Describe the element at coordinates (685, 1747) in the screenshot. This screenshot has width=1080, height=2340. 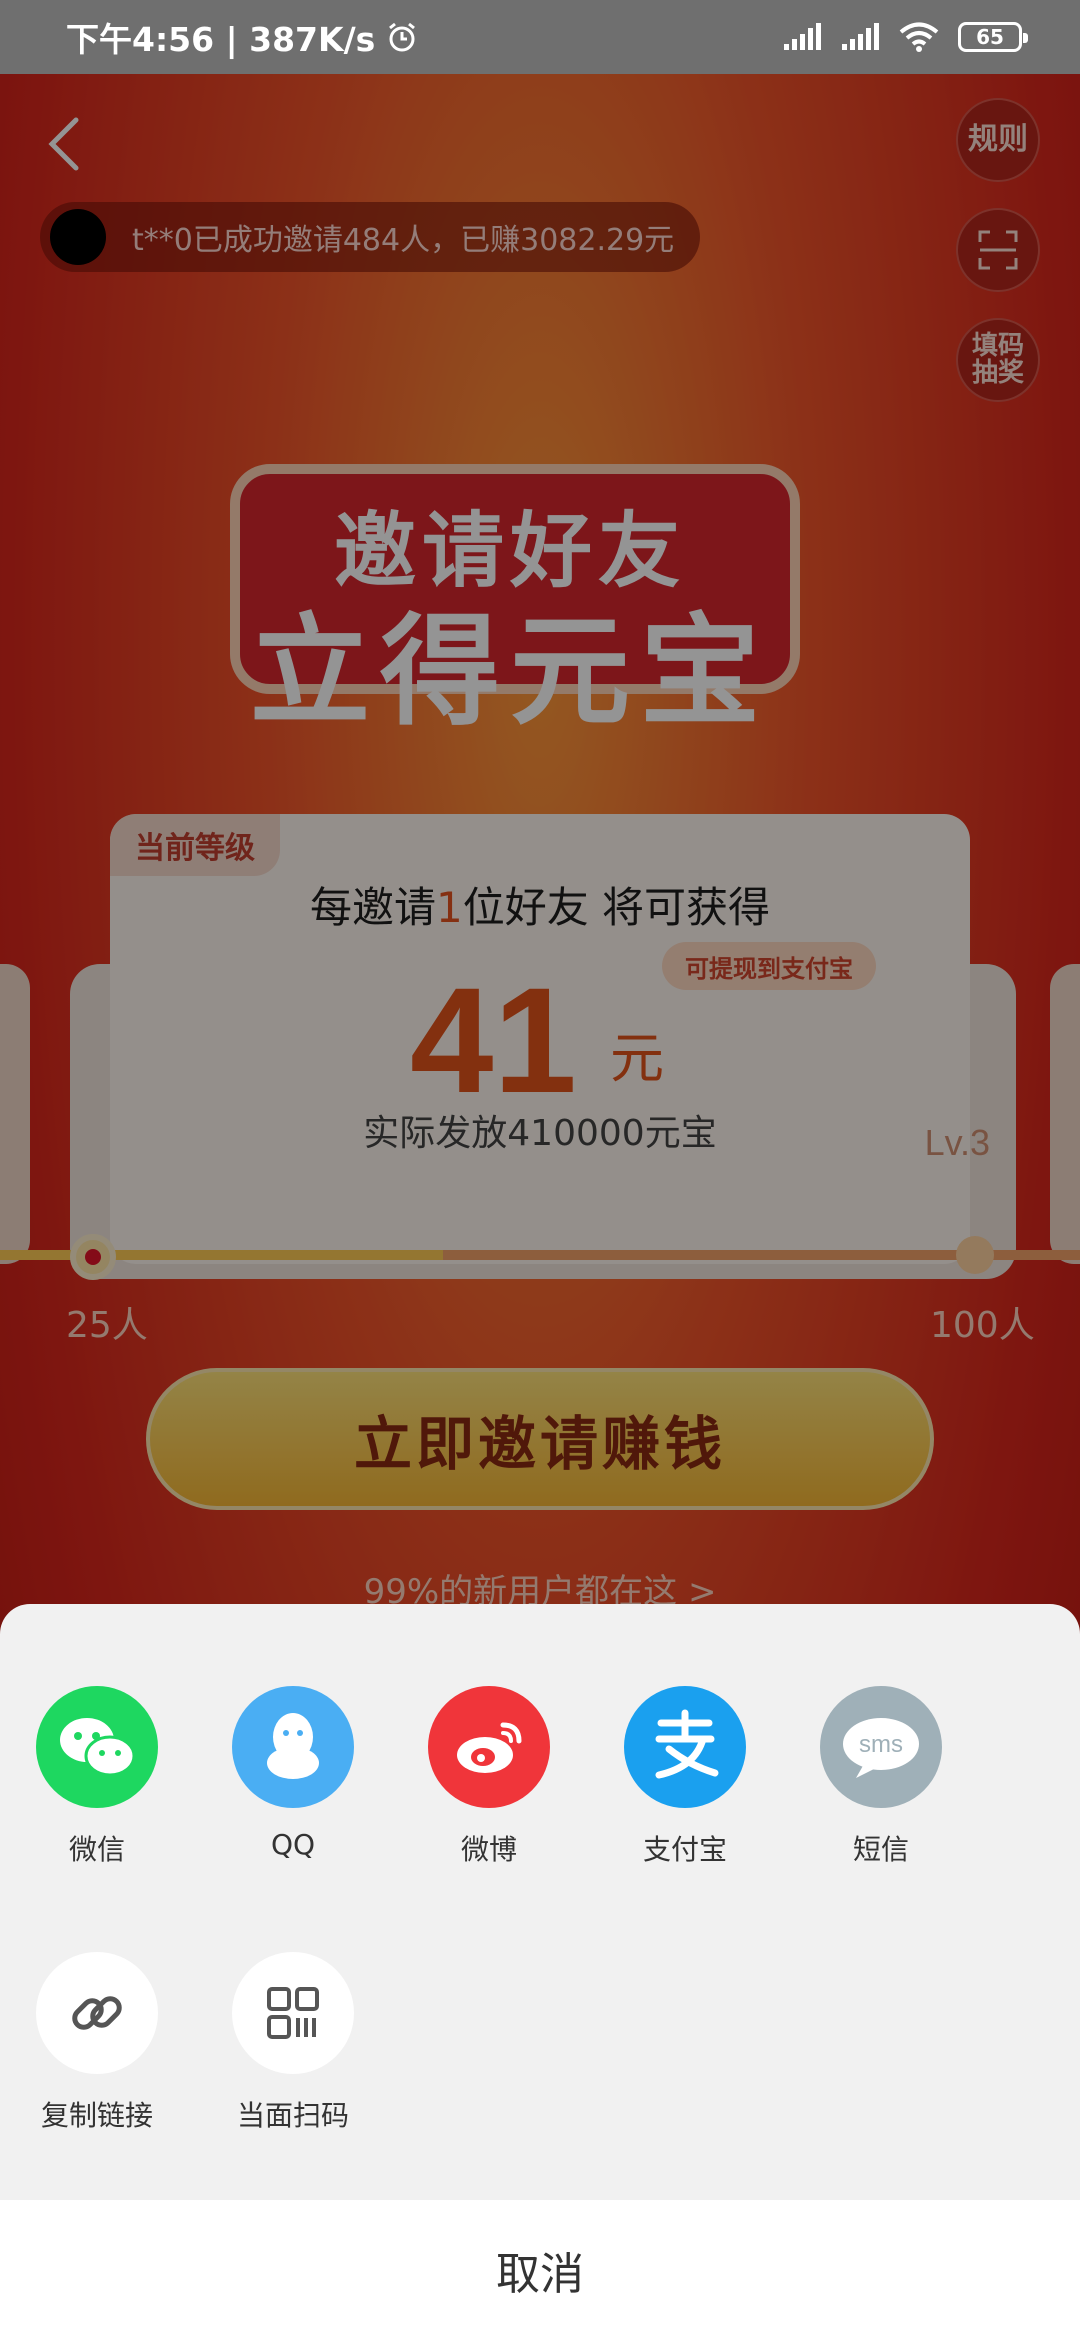
I see `alipay-icon` at that location.